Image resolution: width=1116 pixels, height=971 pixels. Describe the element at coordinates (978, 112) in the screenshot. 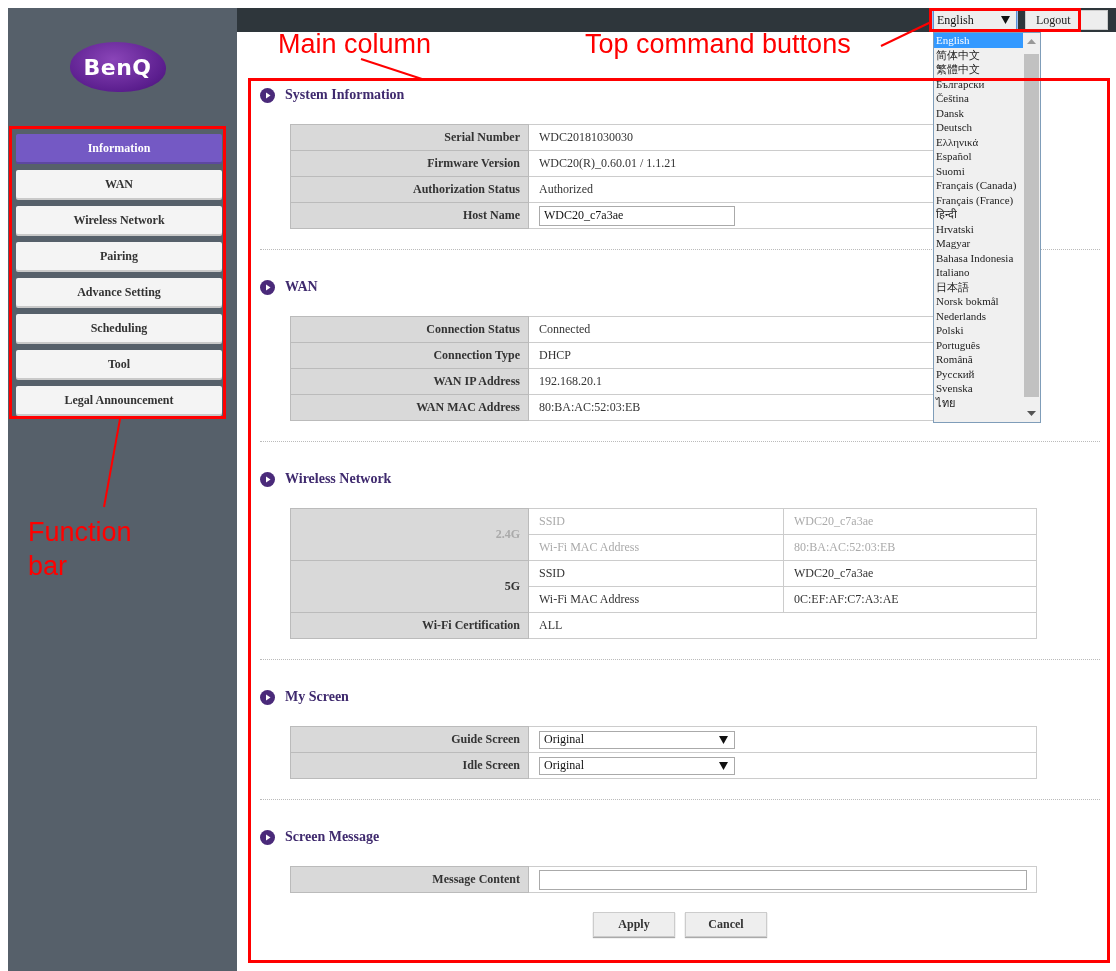

I see `language-option: Dansk` at that location.